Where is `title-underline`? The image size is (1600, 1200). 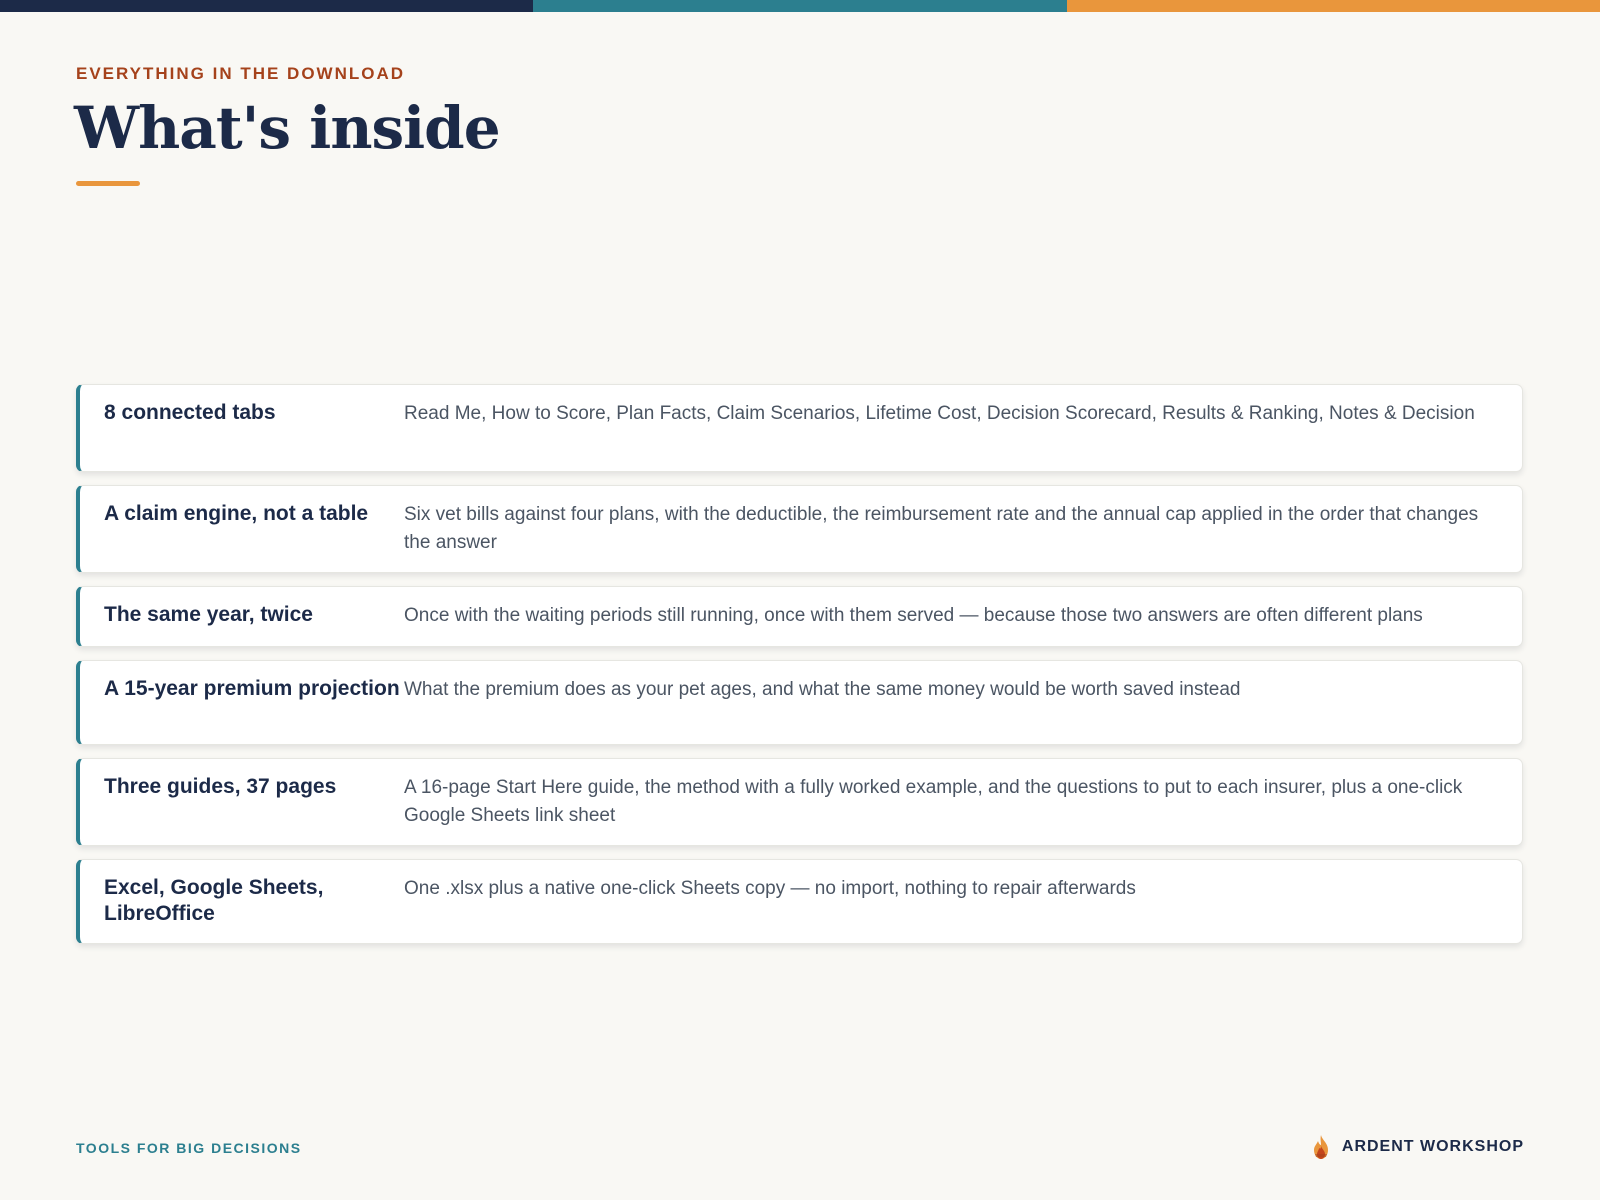 title-underline is located at coordinates (108, 183).